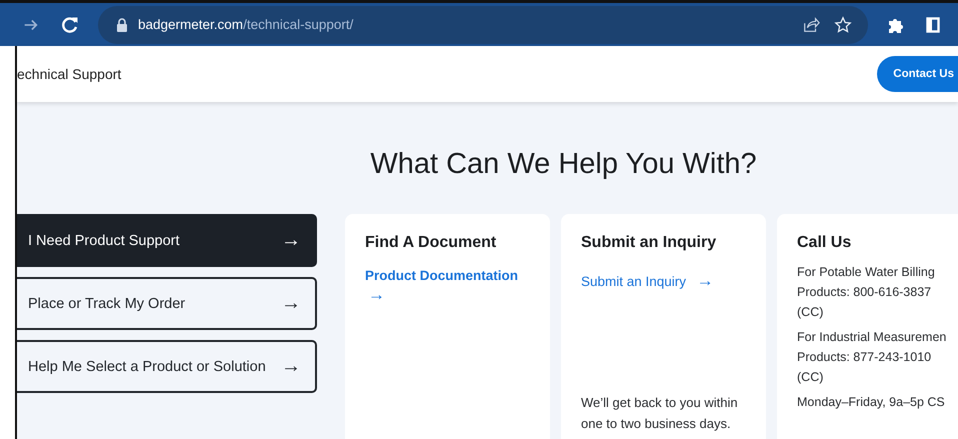 The width and height of the screenshot is (958, 439). I want to click on star-icon, so click(843, 25).